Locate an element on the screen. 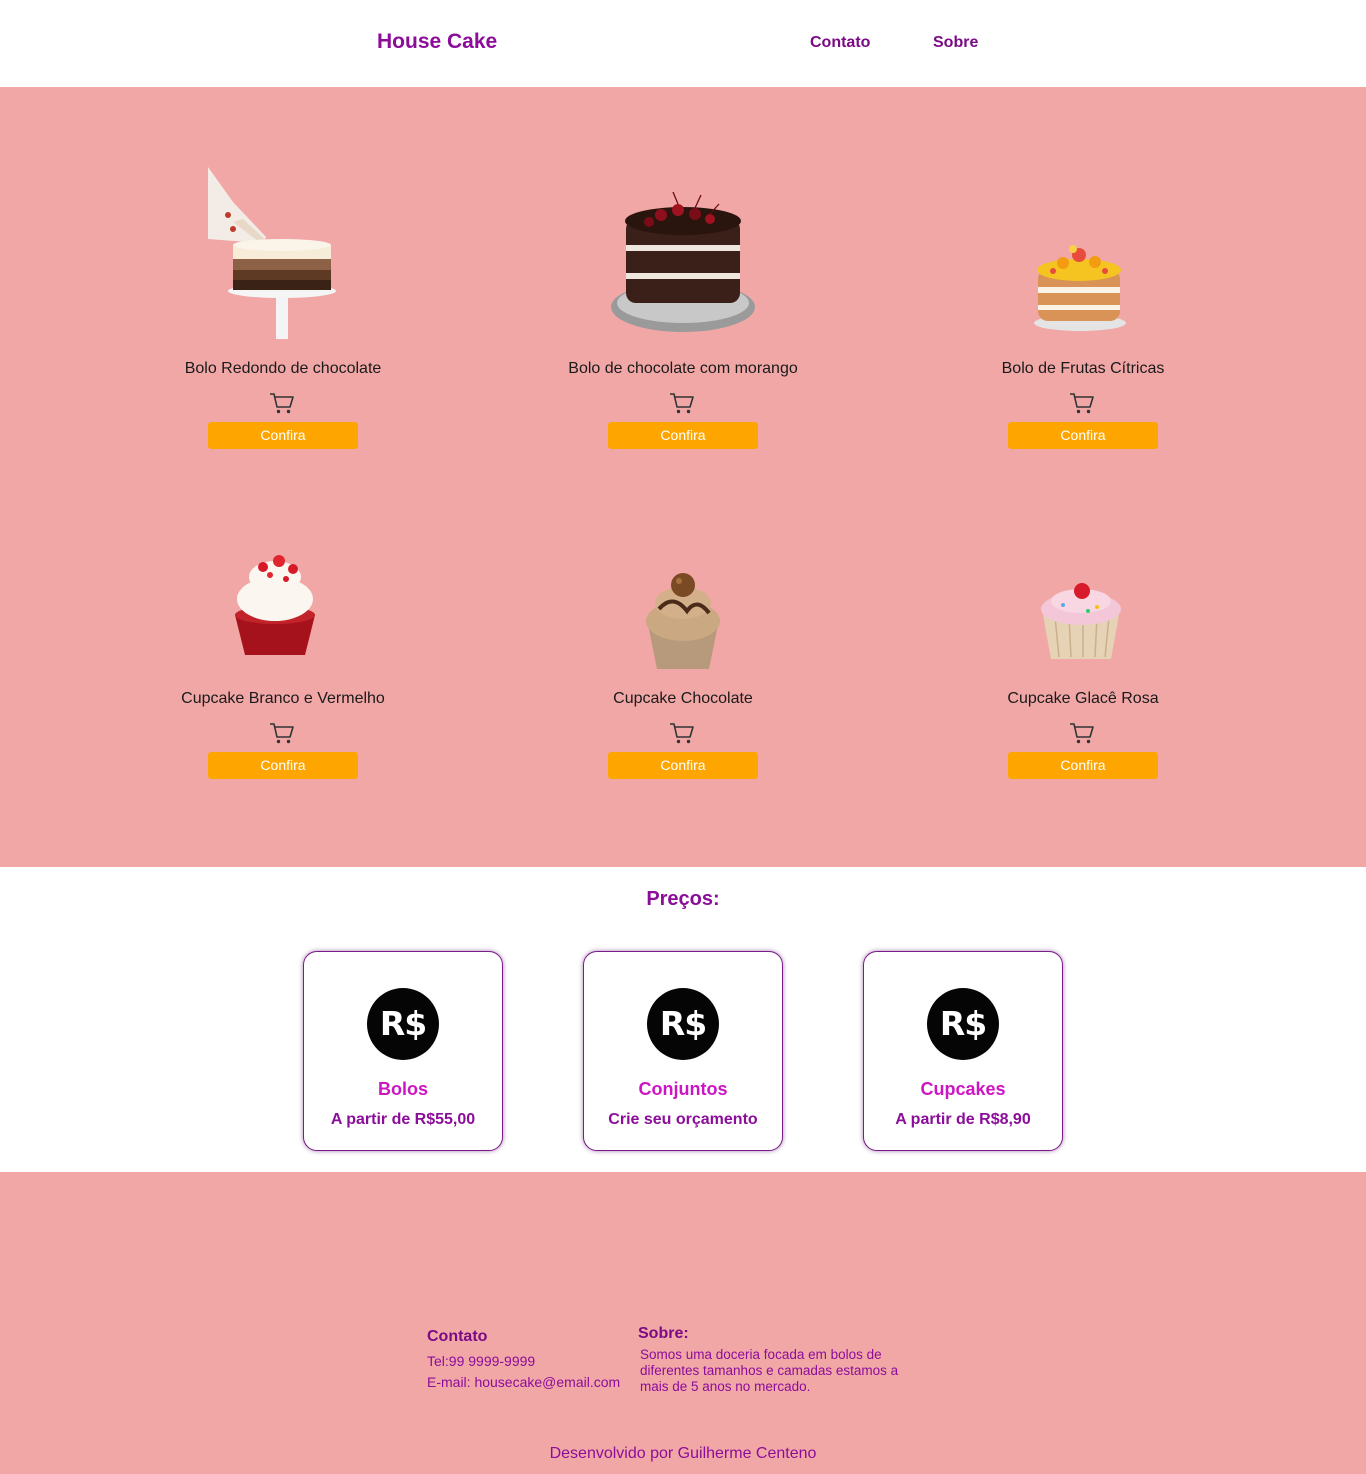 The width and height of the screenshot is (1366, 1474). price-card-title: Conjuntos is located at coordinates (683, 1089).